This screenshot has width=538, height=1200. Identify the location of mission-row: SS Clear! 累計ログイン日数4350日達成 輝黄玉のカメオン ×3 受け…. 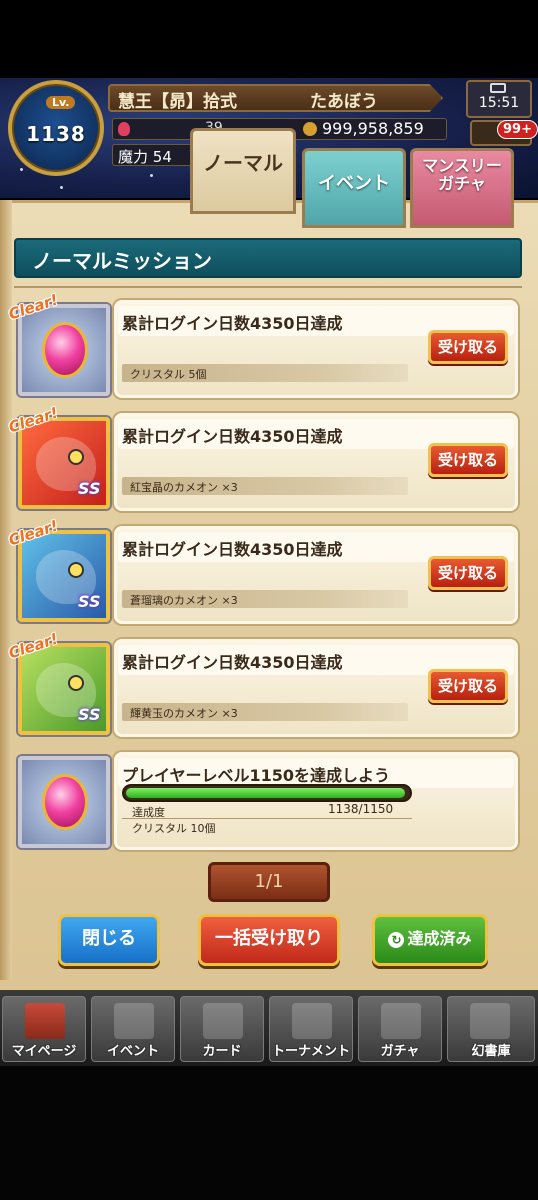
(264, 684).